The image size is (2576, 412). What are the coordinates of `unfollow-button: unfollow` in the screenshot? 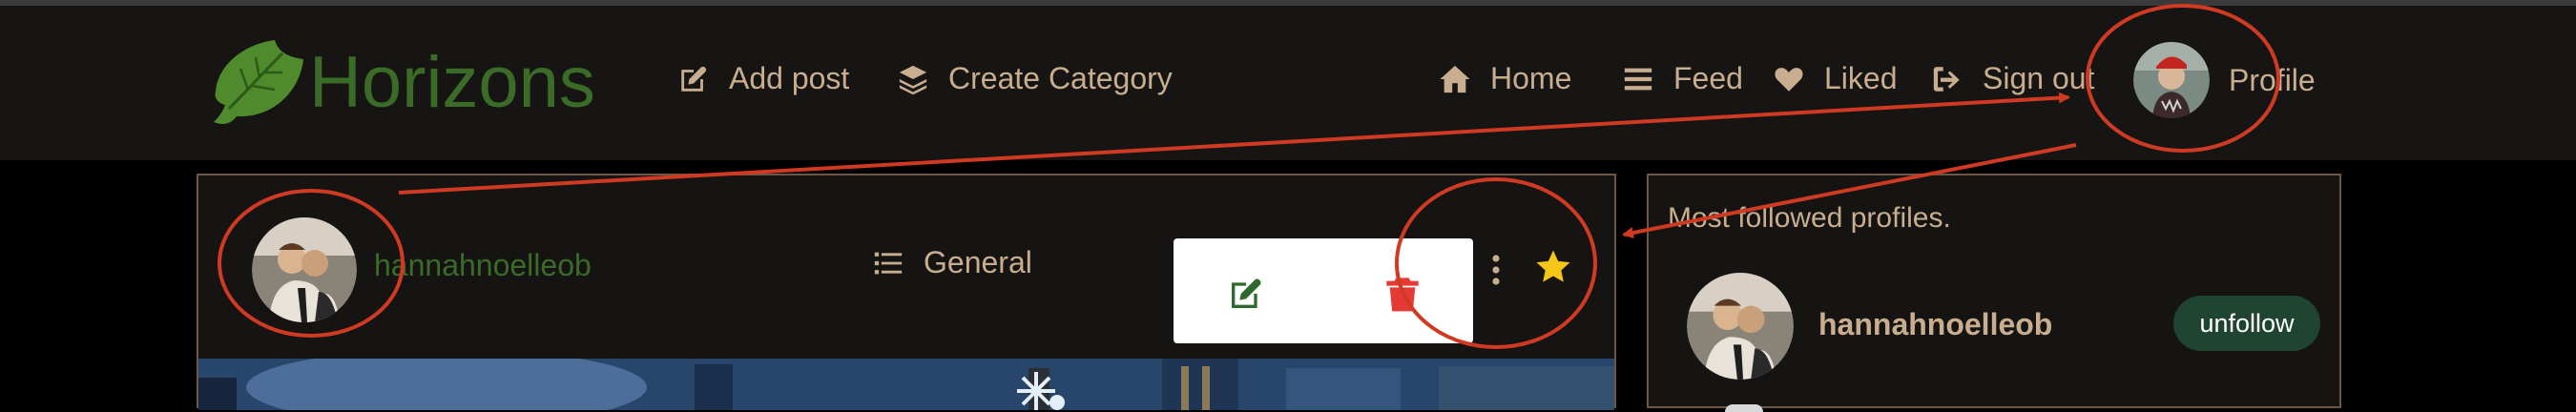 It's located at (2246, 323).